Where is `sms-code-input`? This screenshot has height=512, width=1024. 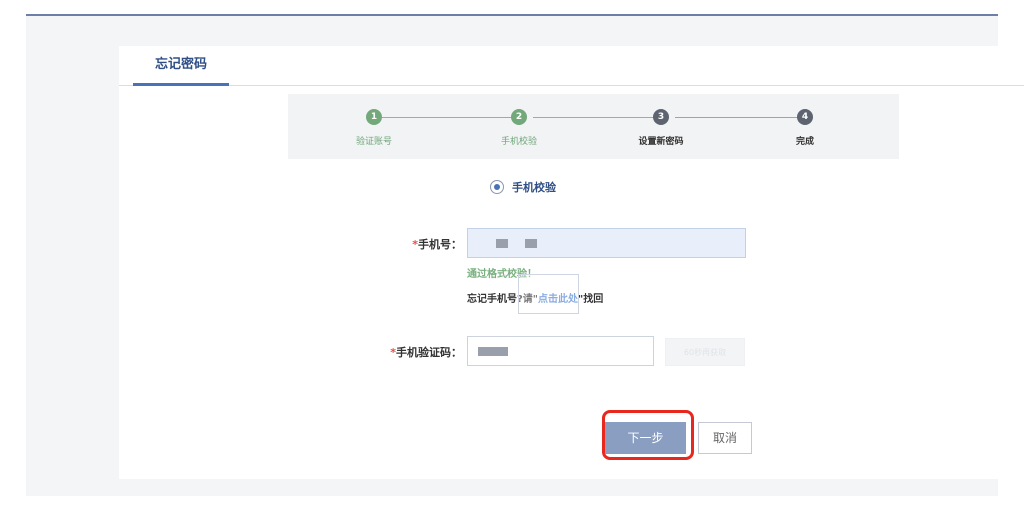
sms-code-input is located at coordinates (560, 351).